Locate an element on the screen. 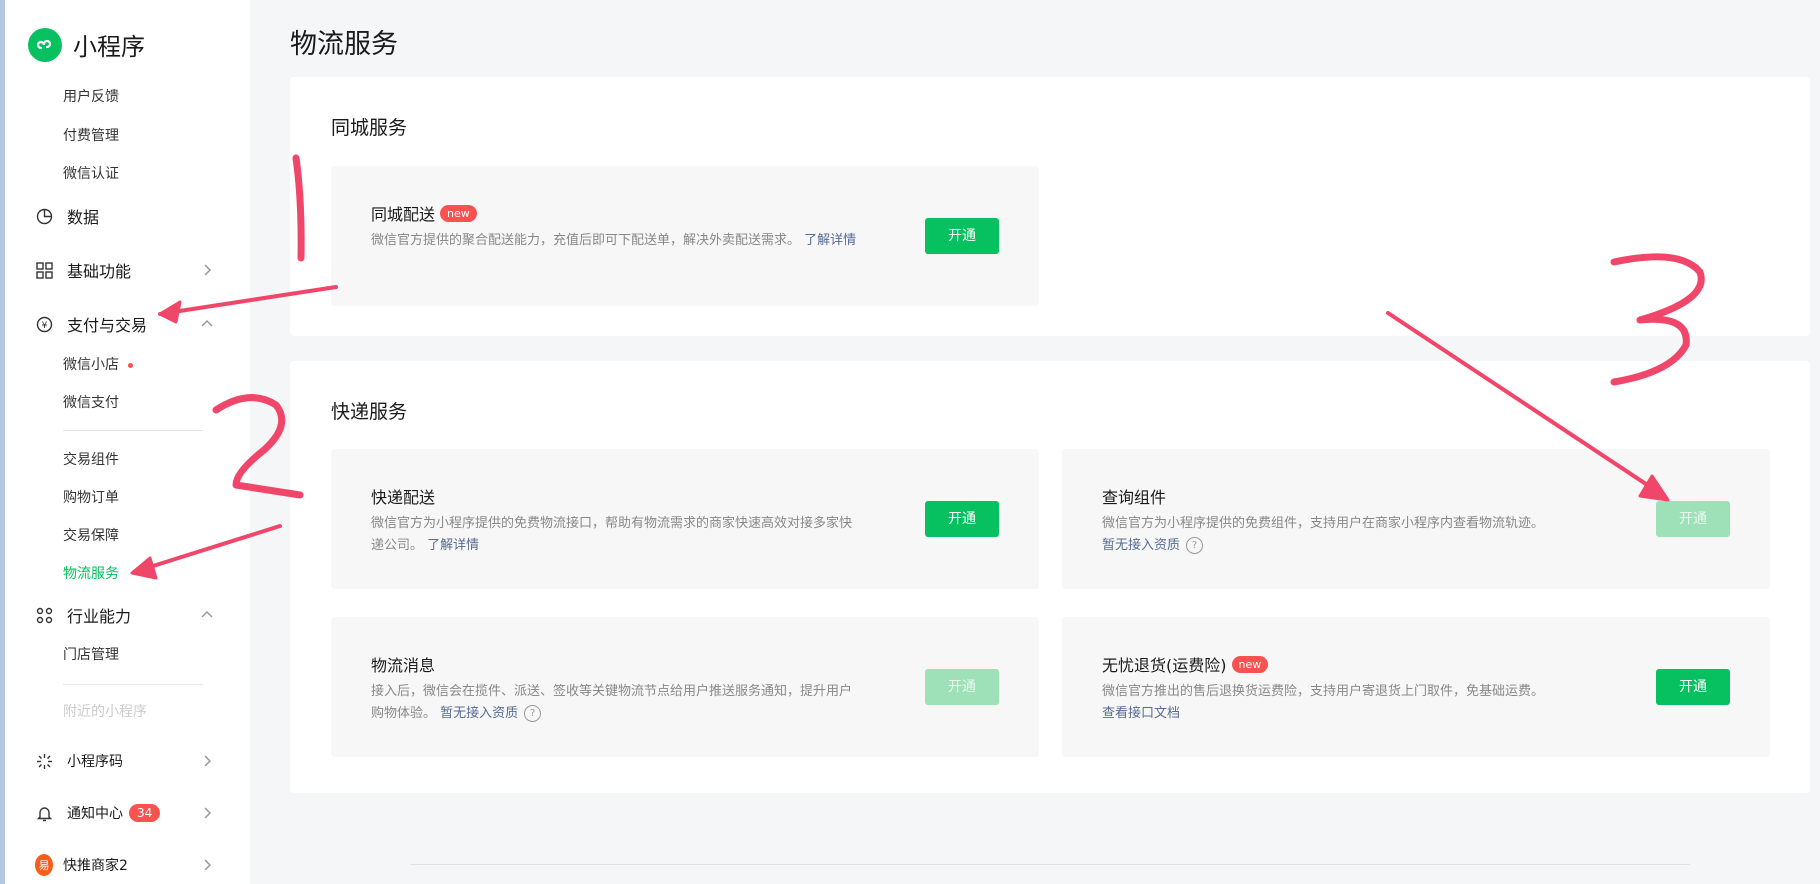 The width and height of the screenshot is (1820, 884). sidebar-item-label: 通知中心 is located at coordinates (95, 814).